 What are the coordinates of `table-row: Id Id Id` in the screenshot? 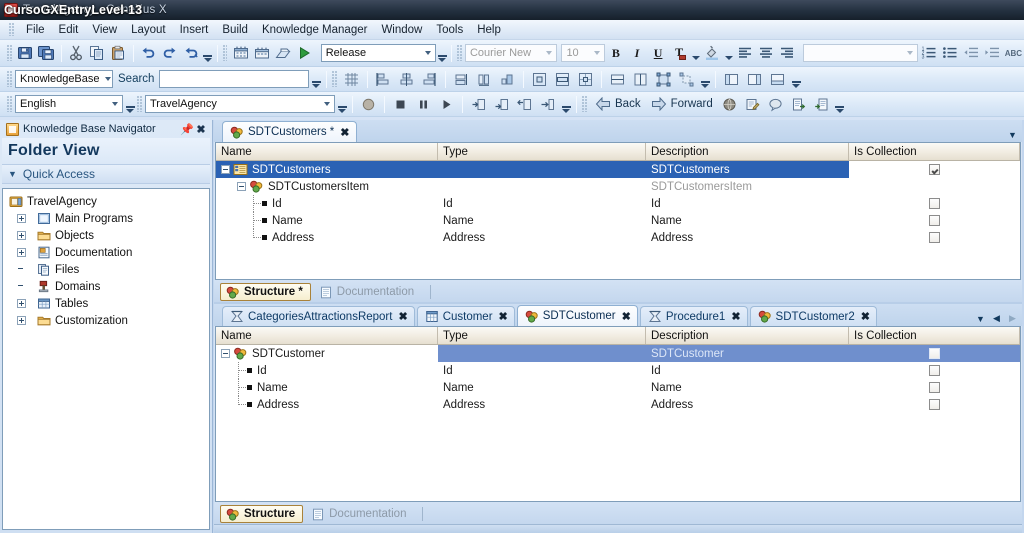 It's located at (618, 370).